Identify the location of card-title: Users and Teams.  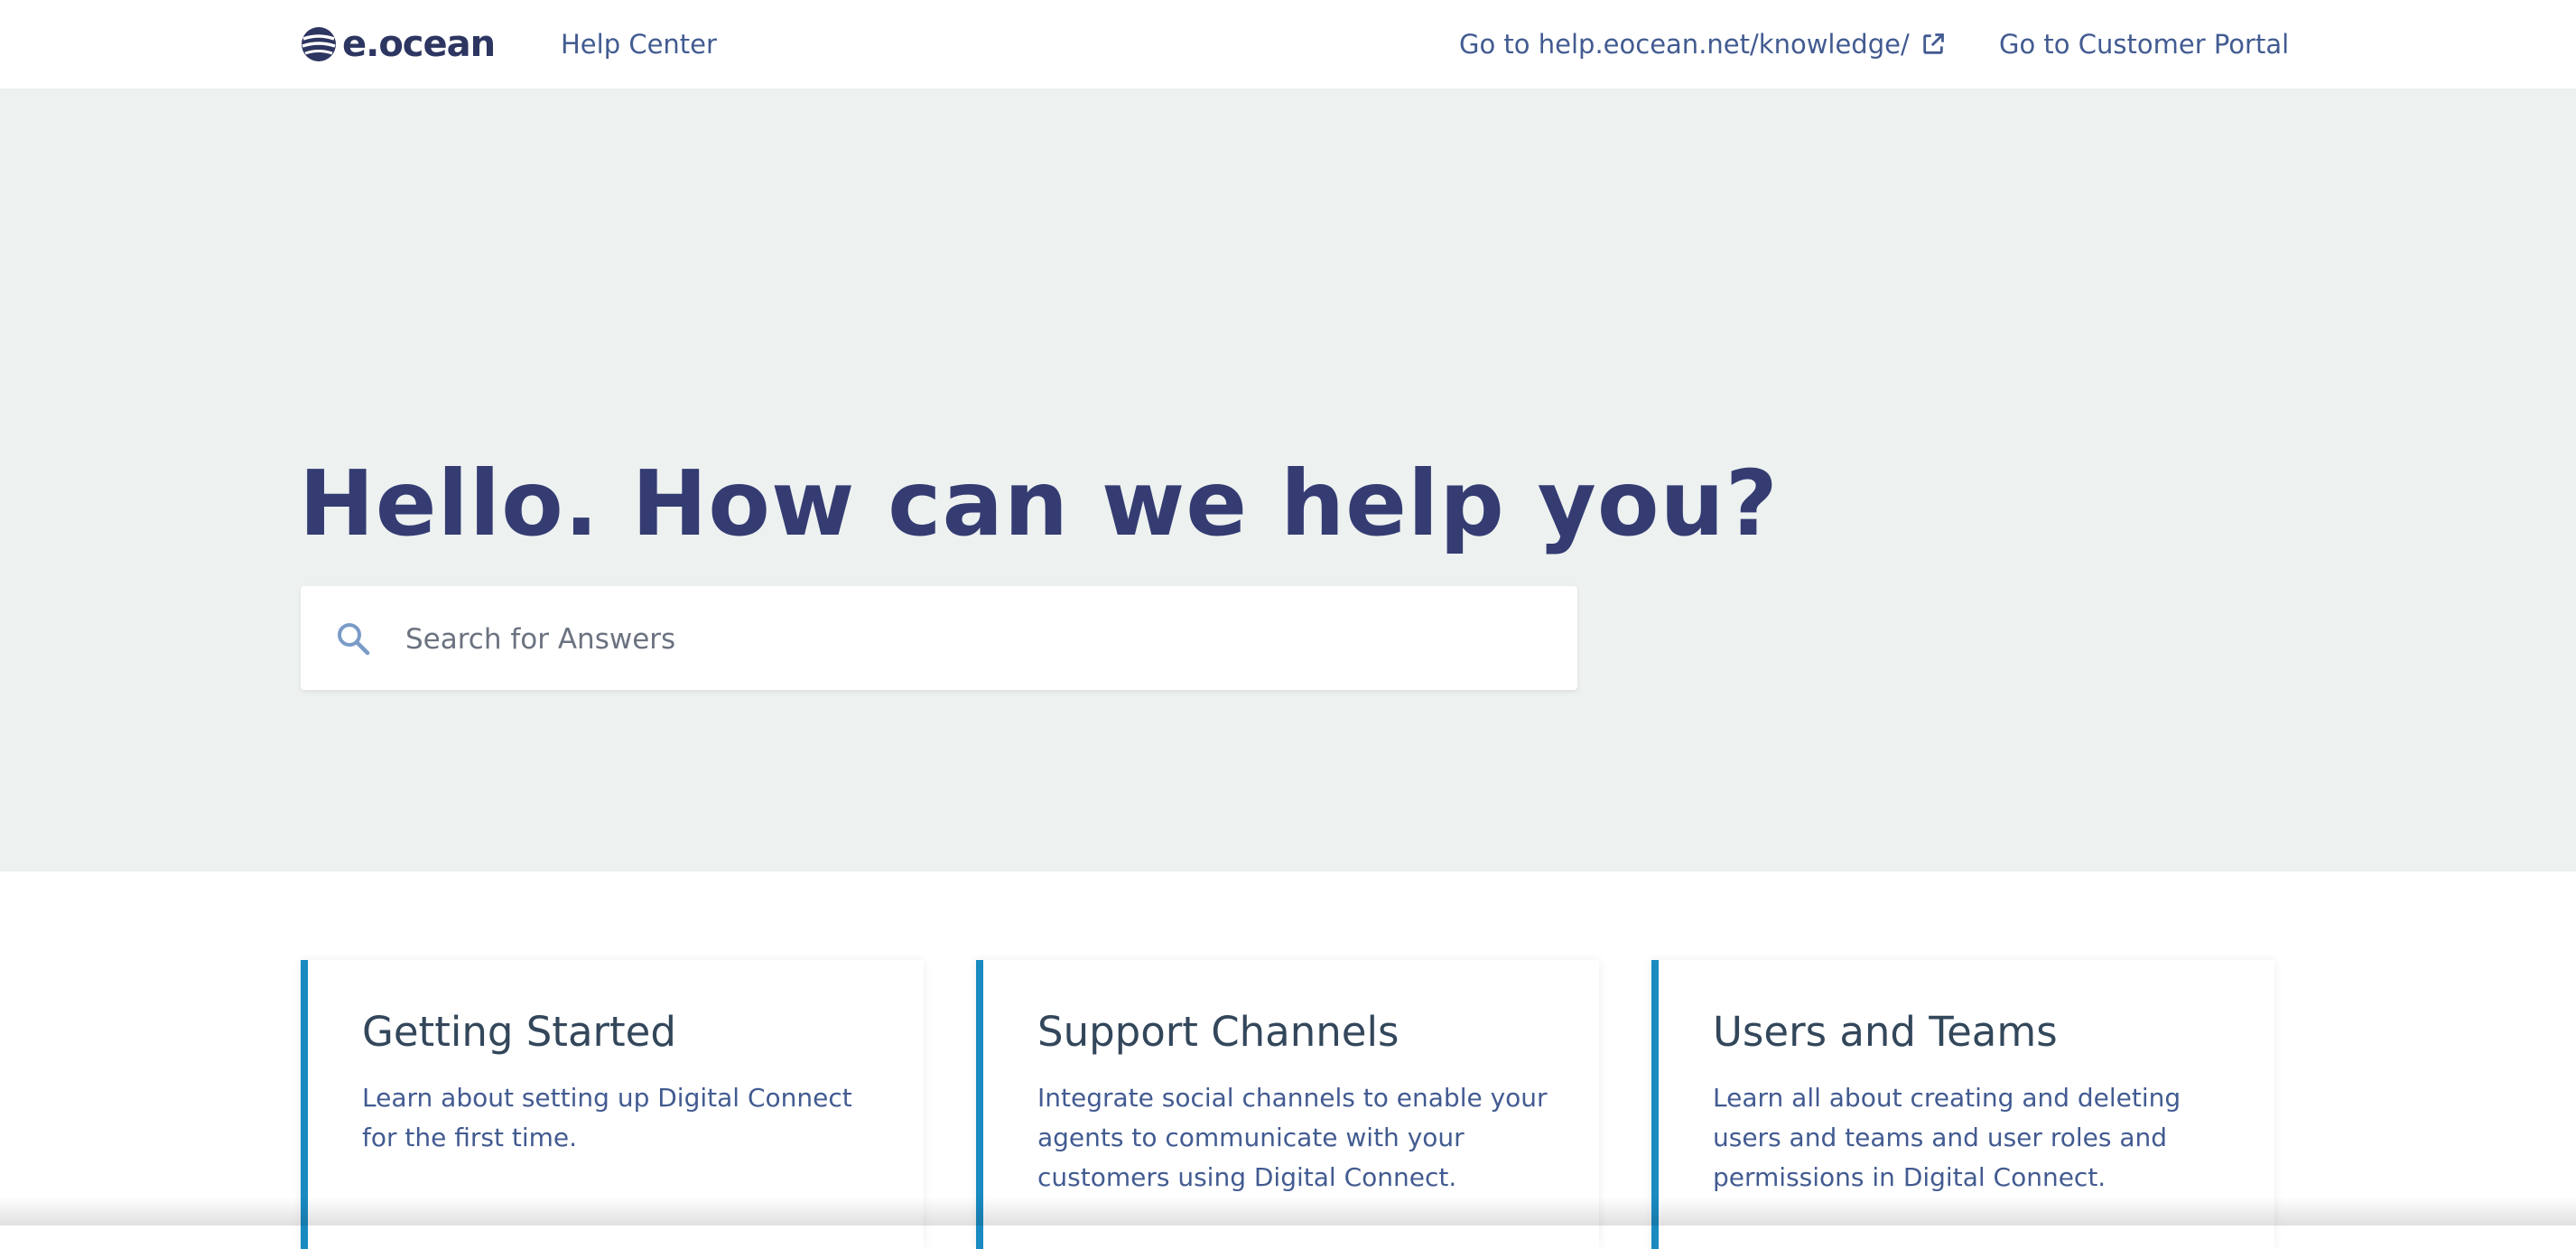
(1885, 1032).